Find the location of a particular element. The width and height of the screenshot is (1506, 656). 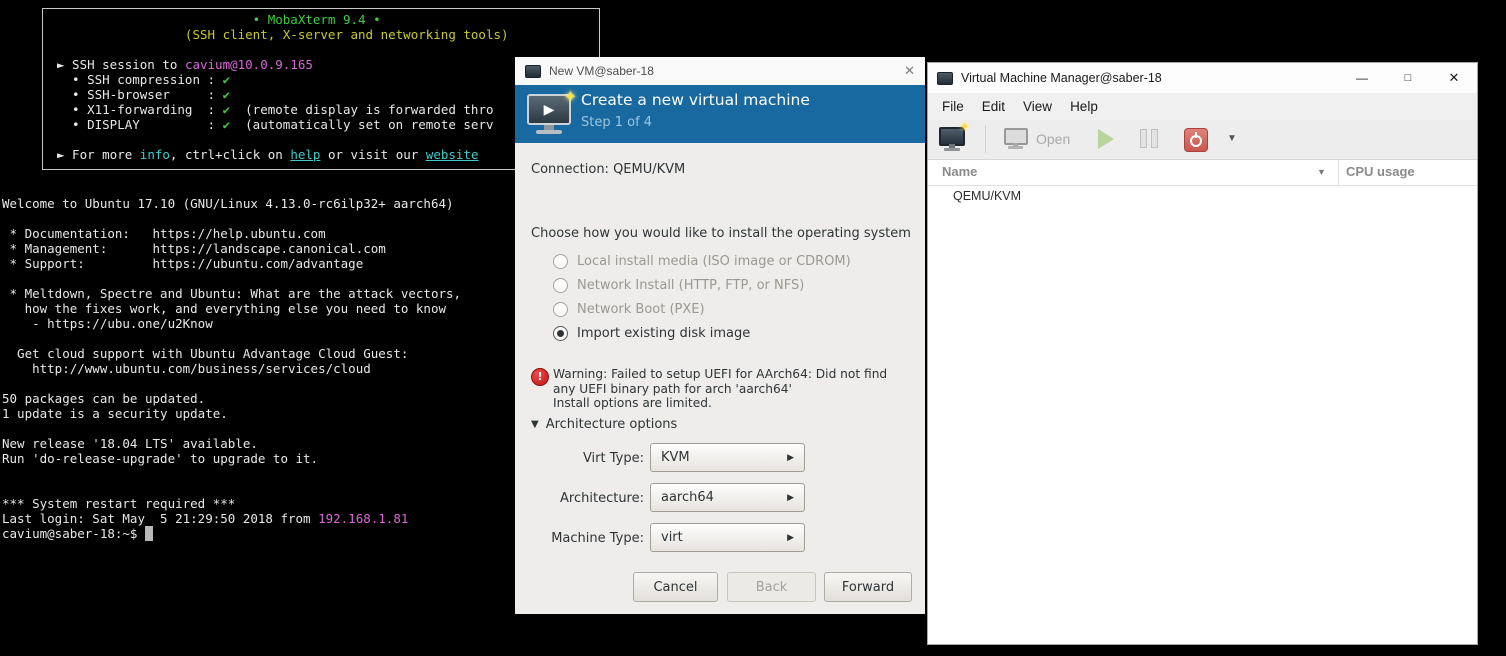

menu-view: View is located at coordinates (1037, 106).